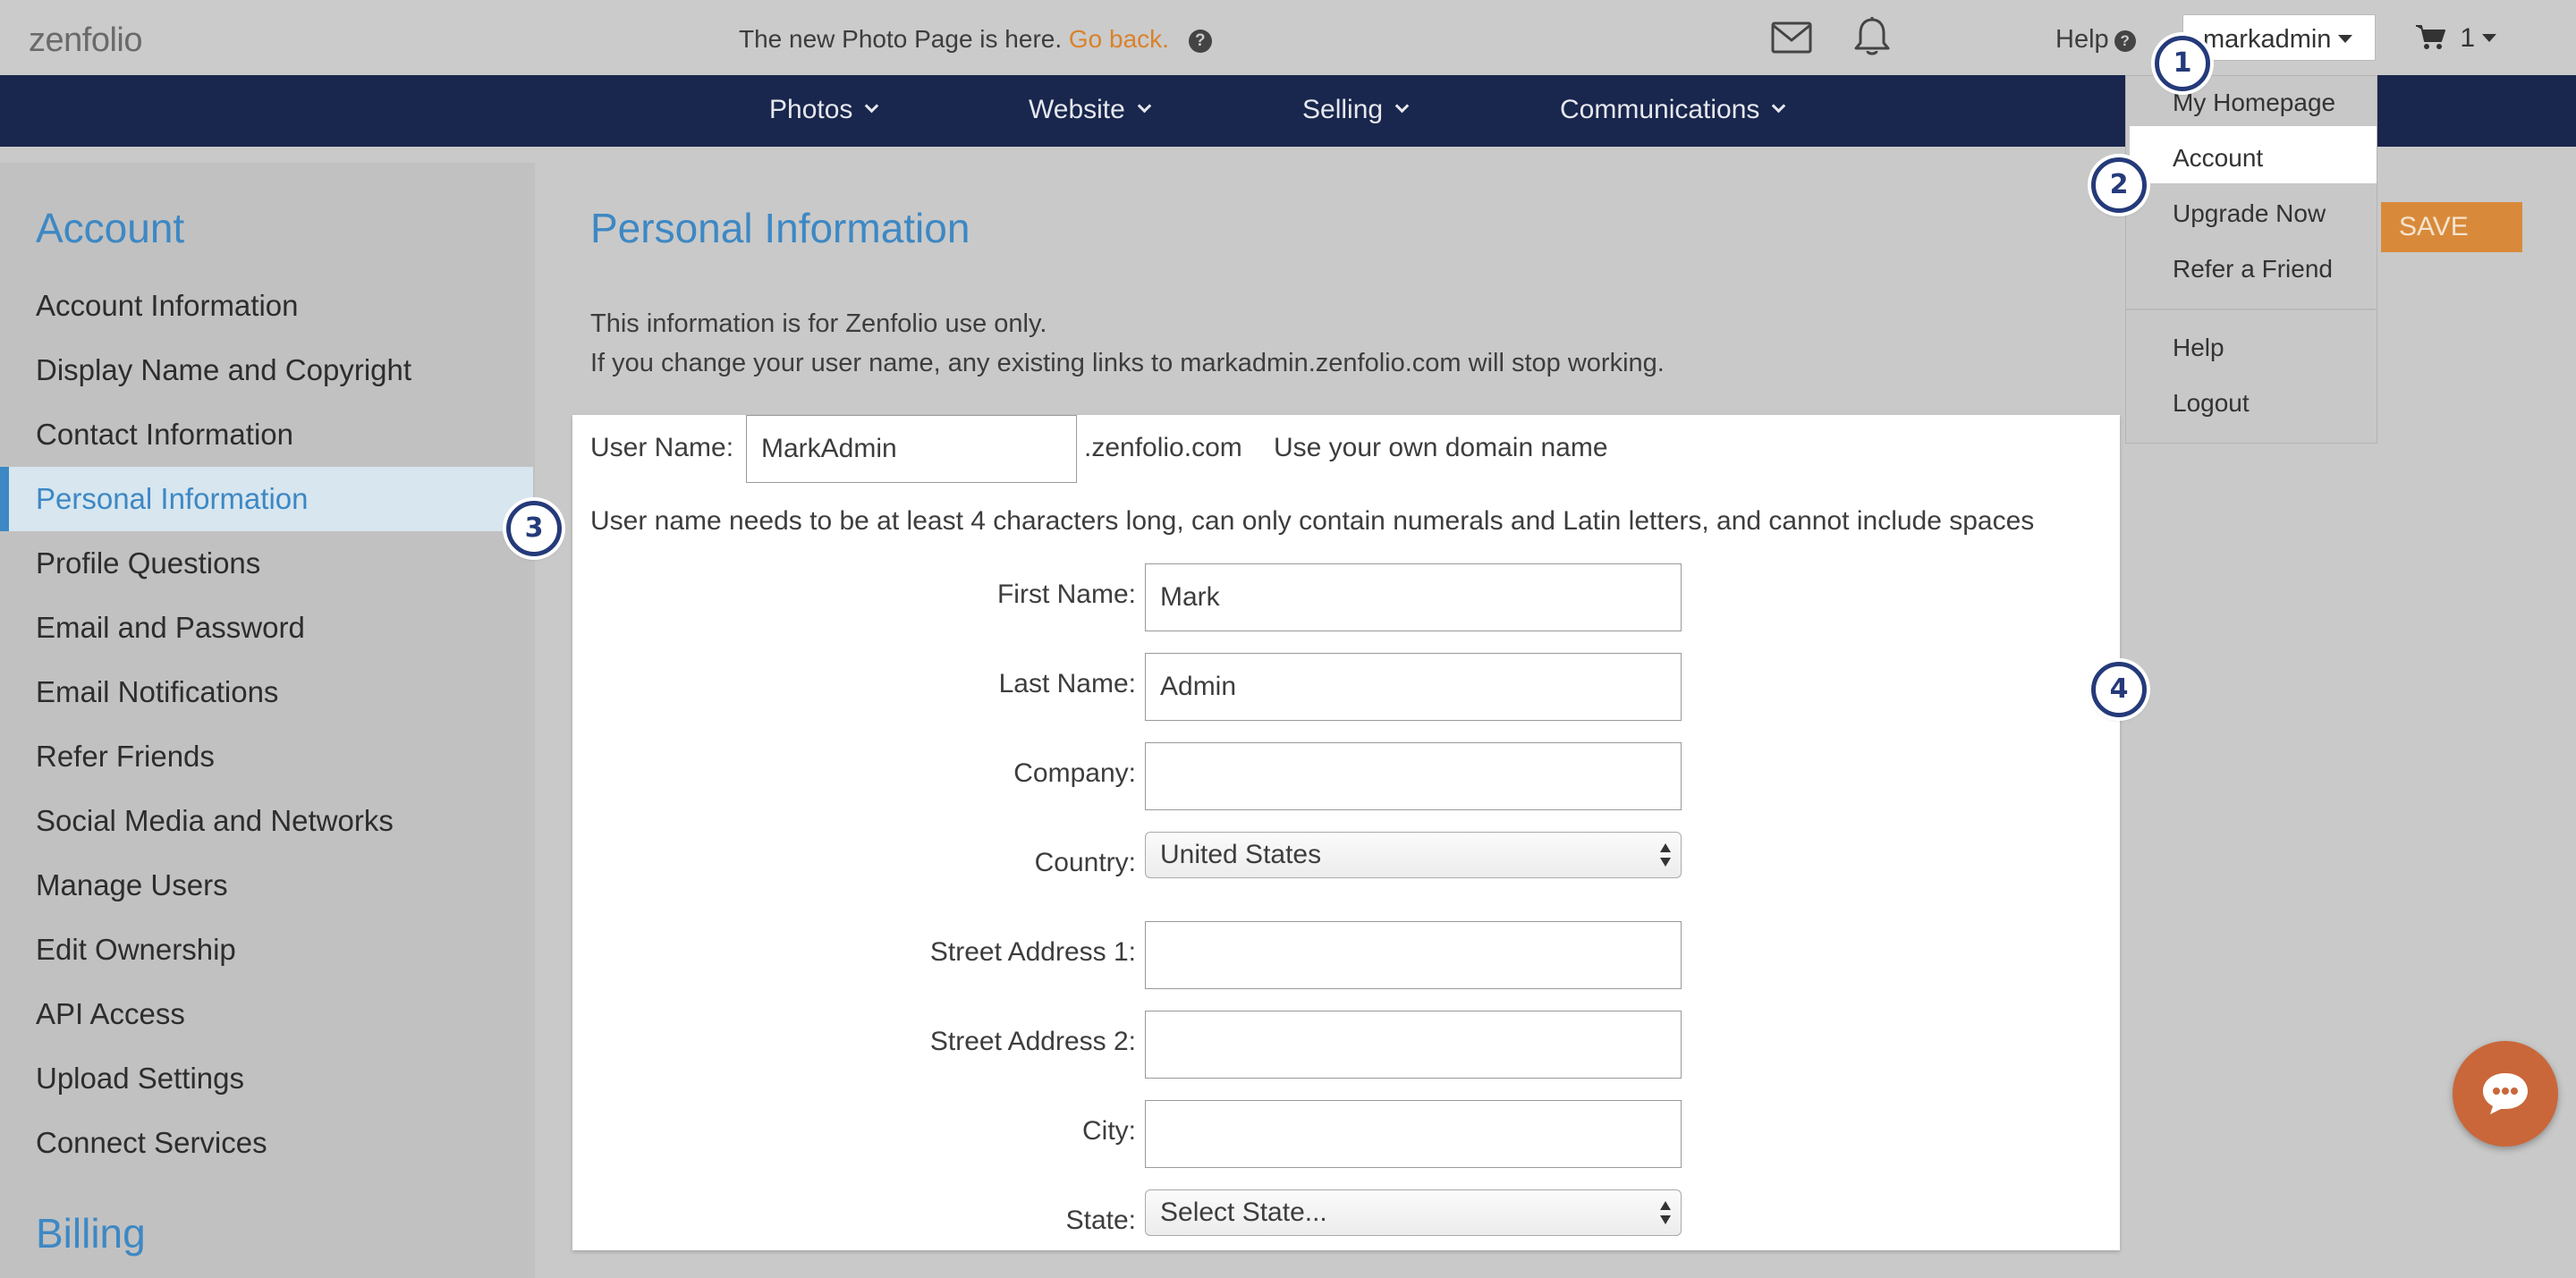  What do you see at coordinates (266, 499) in the screenshot?
I see `sidebar-item-personal-information: Personal Information` at bounding box center [266, 499].